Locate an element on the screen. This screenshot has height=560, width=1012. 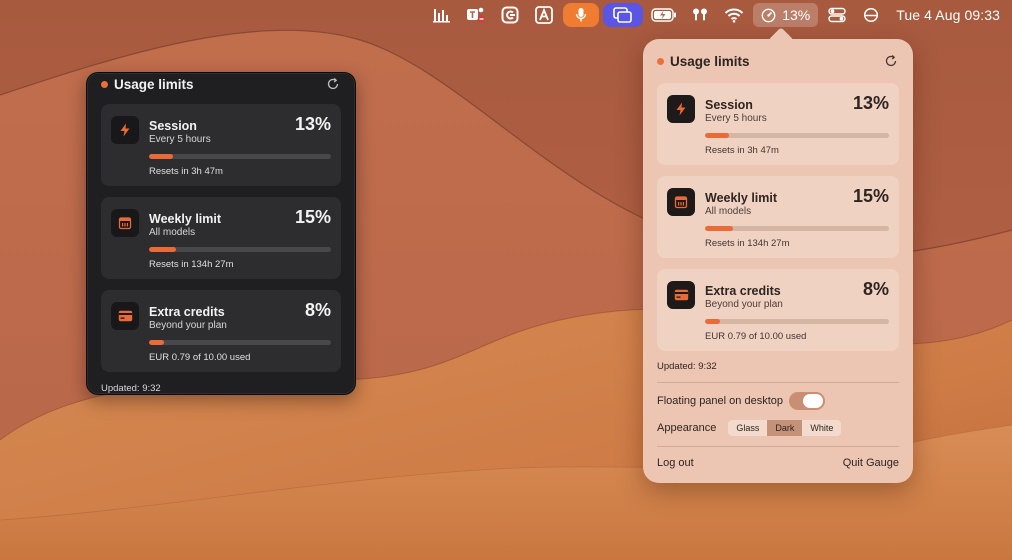
popover-title: Usage limits is located at coordinates (710, 61).